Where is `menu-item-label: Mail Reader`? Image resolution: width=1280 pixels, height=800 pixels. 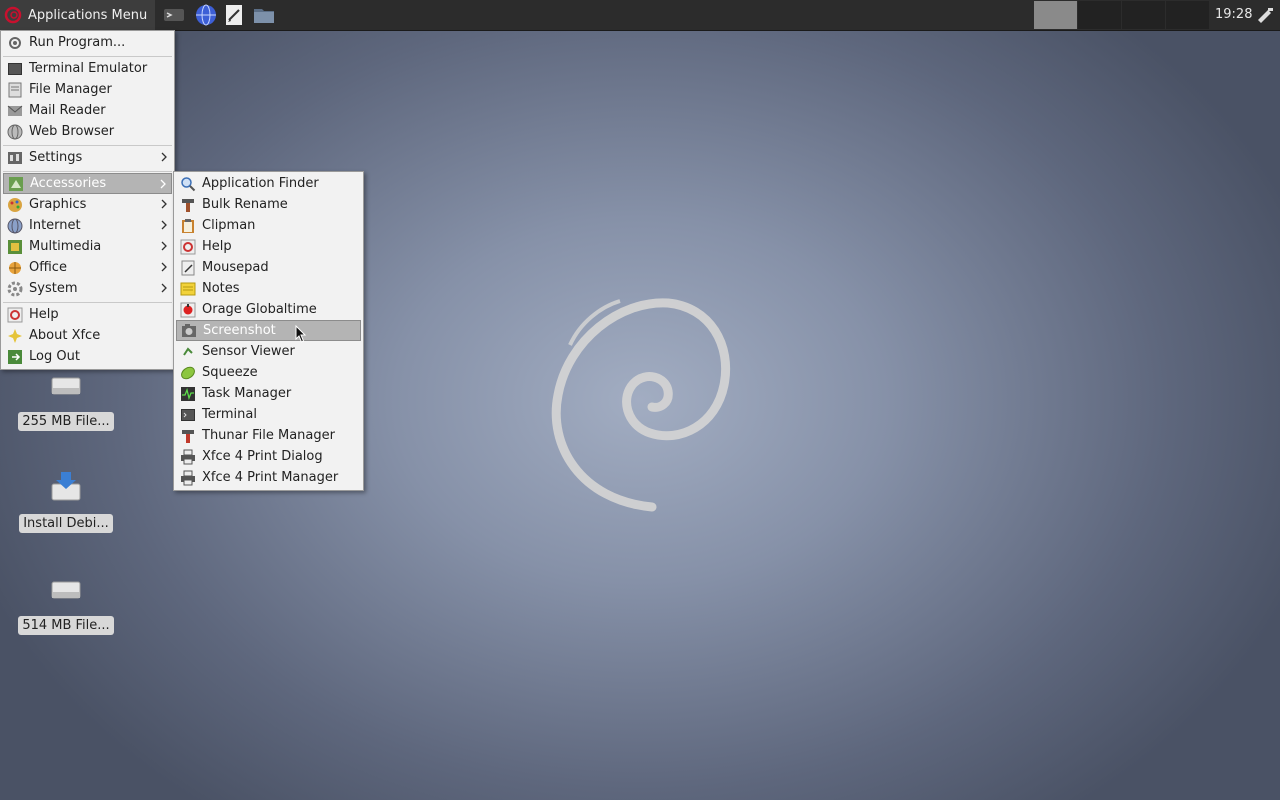
menu-item-label: Mail Reader is located at coordinates (67, 110).